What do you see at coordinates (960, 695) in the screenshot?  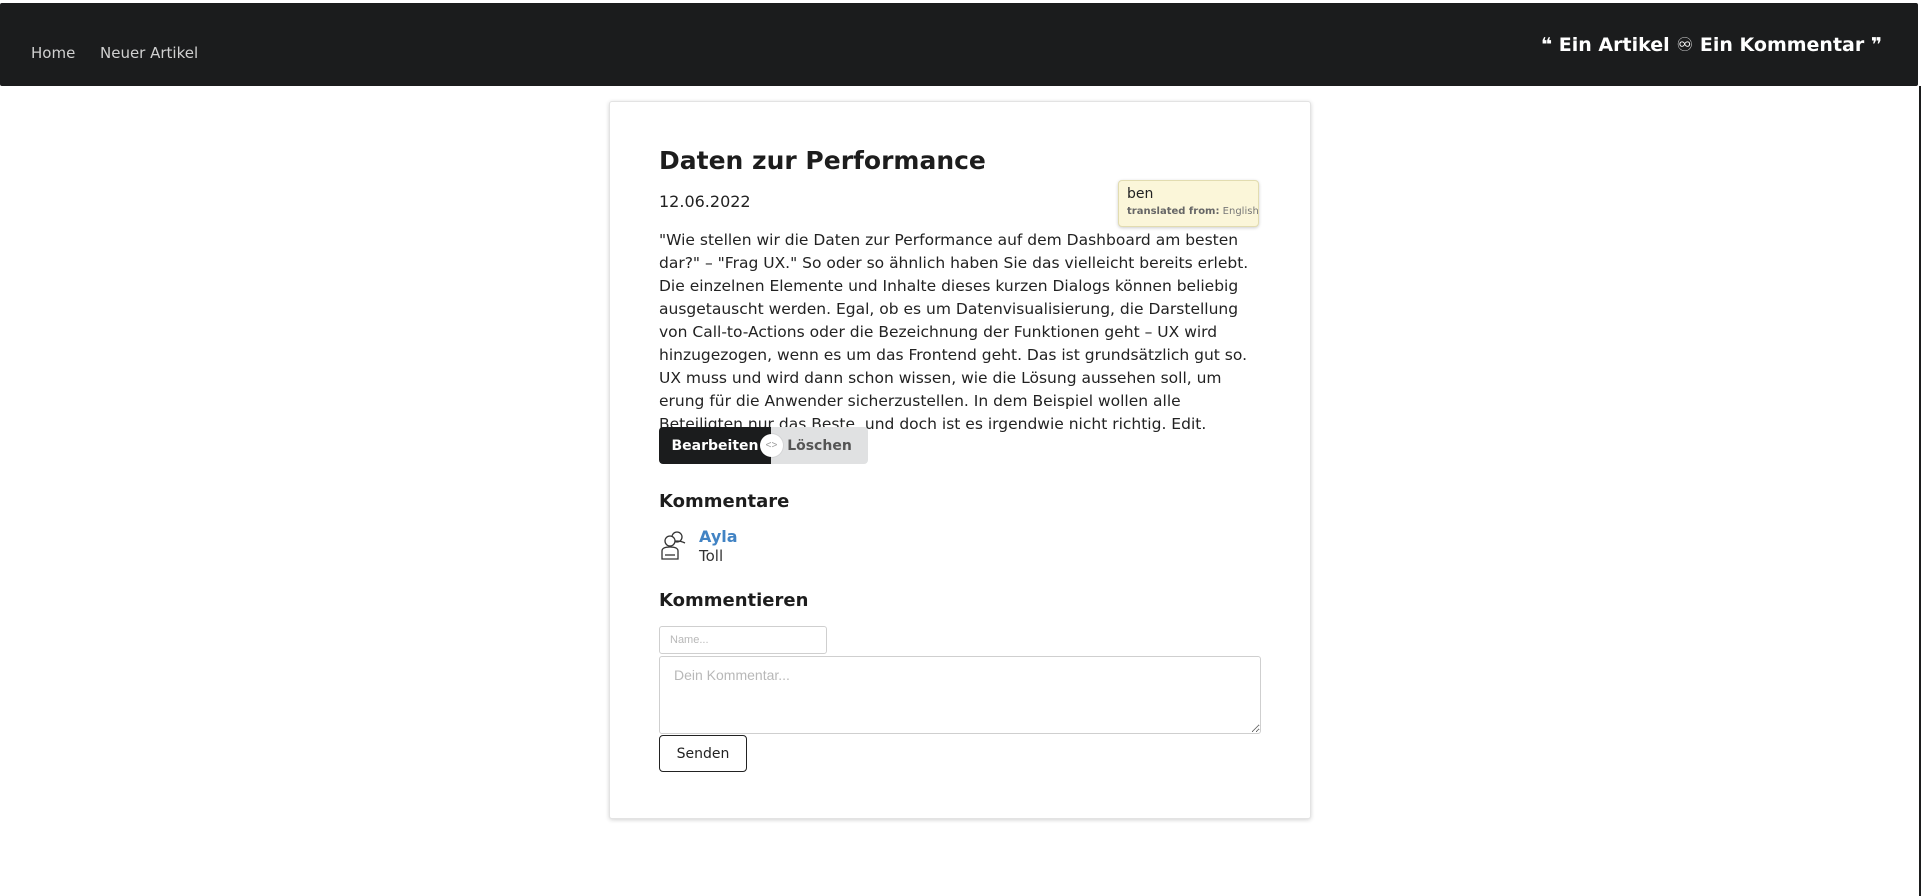 I see `comment-textarea` at bounding box center [960, 695].